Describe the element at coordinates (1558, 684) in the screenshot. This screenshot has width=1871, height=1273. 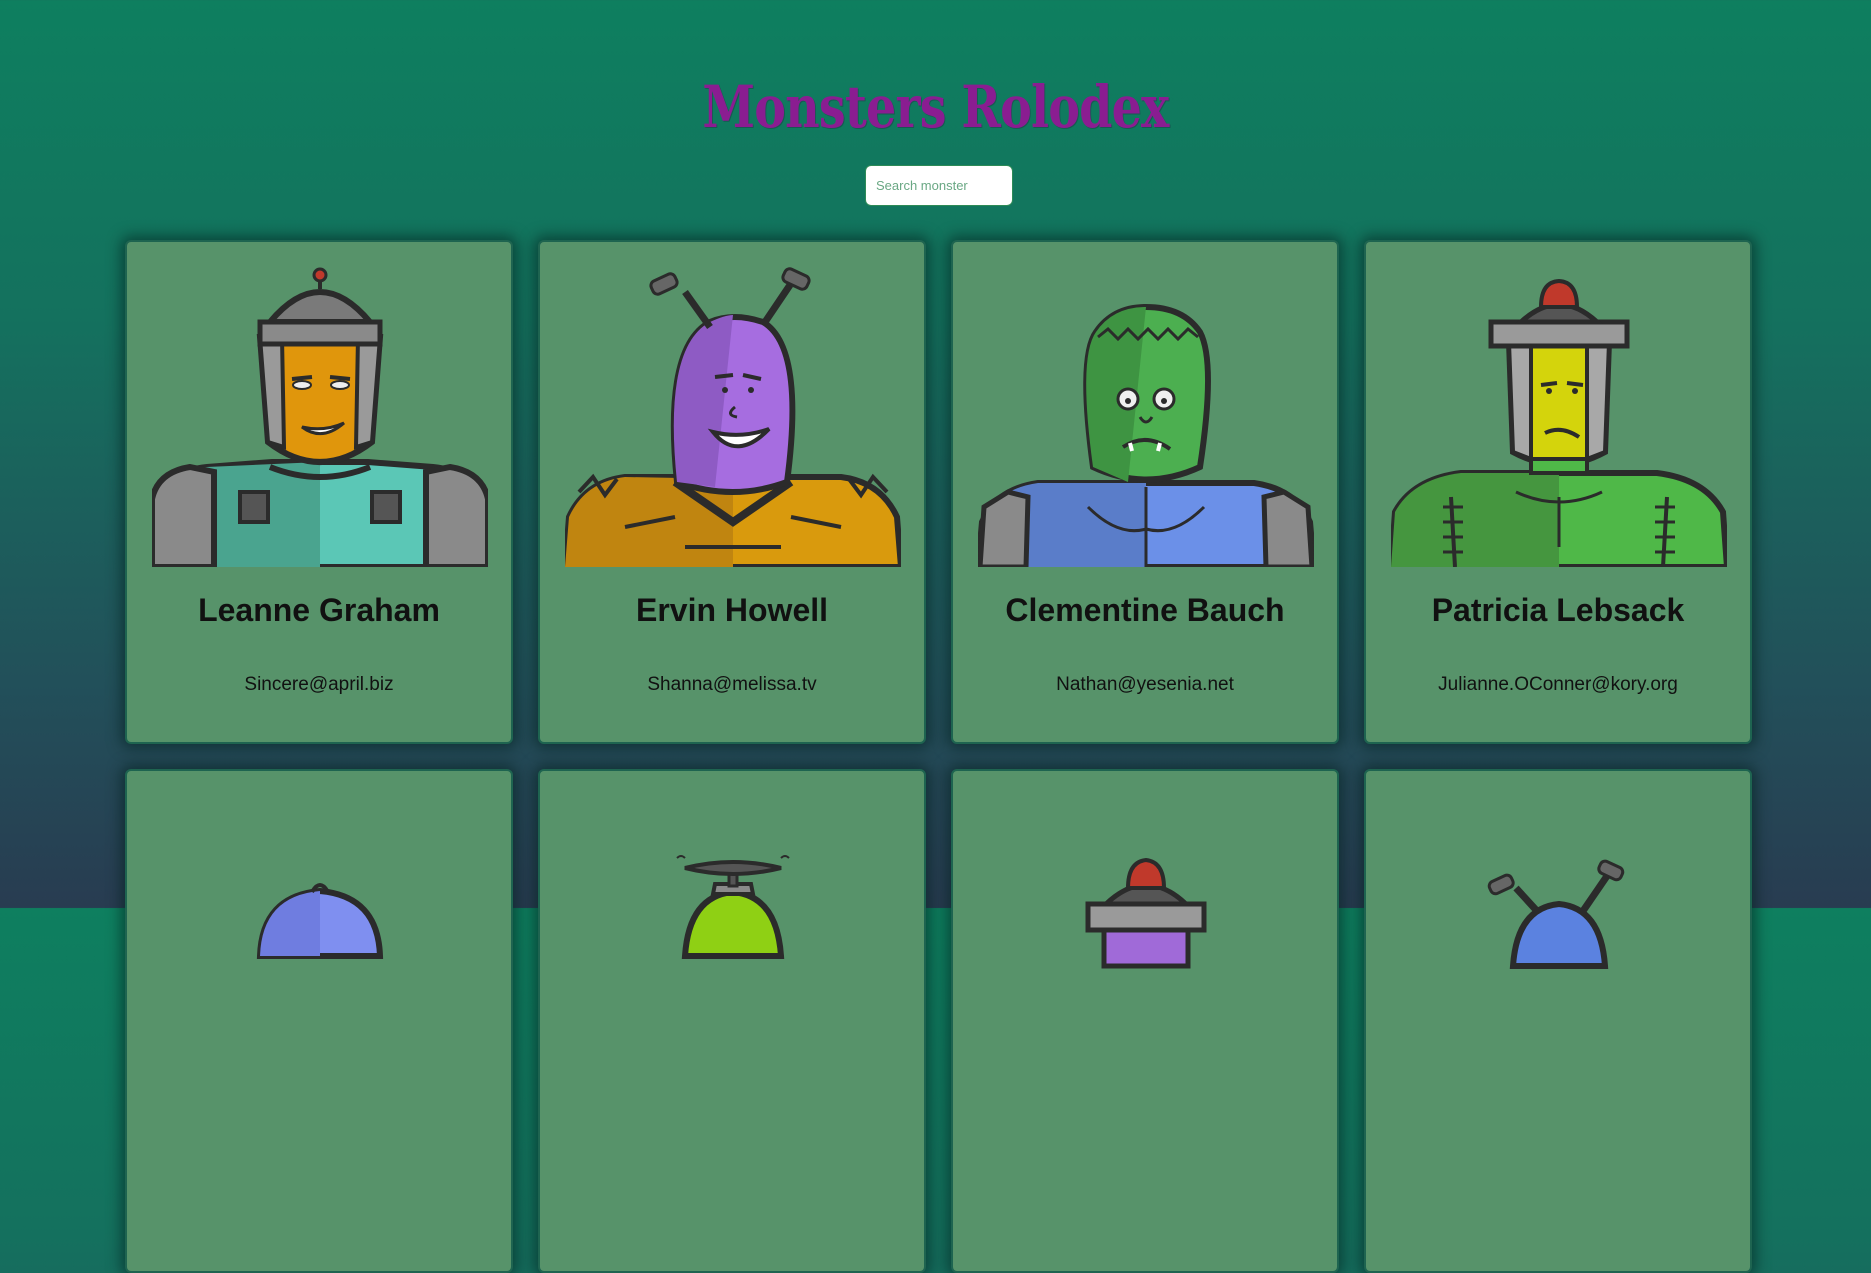
I see `monster-email: Julianne.OConner@kory.org` at that location.